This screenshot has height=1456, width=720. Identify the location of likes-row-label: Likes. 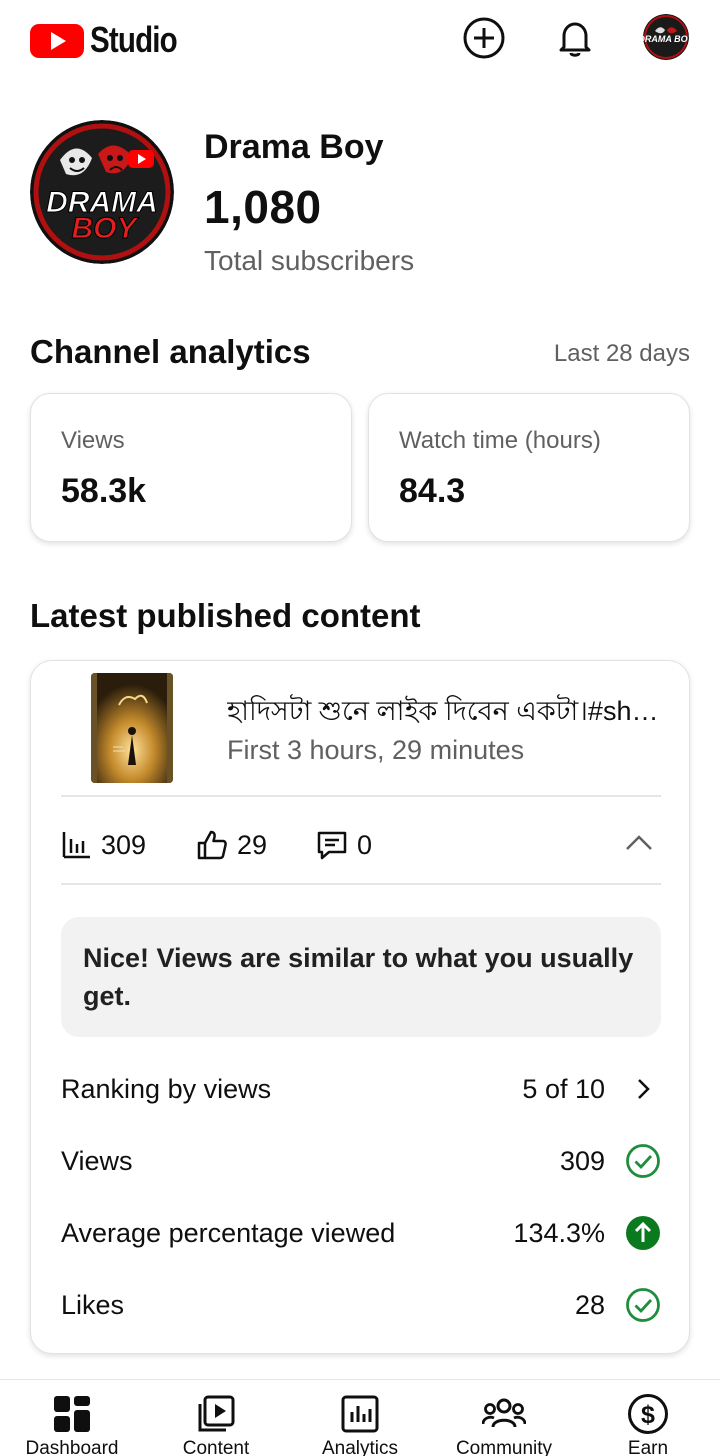
(93, 1305).